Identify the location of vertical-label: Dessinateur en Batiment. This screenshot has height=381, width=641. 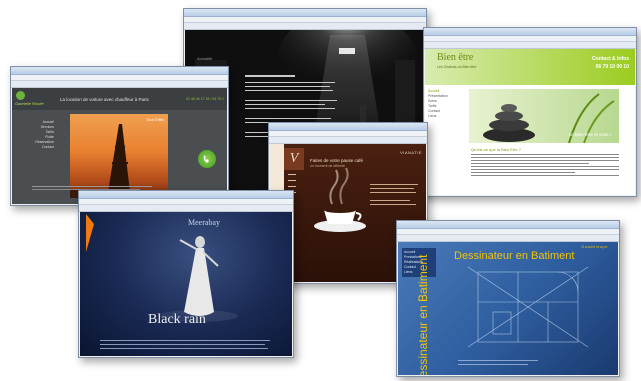
(423, 314).